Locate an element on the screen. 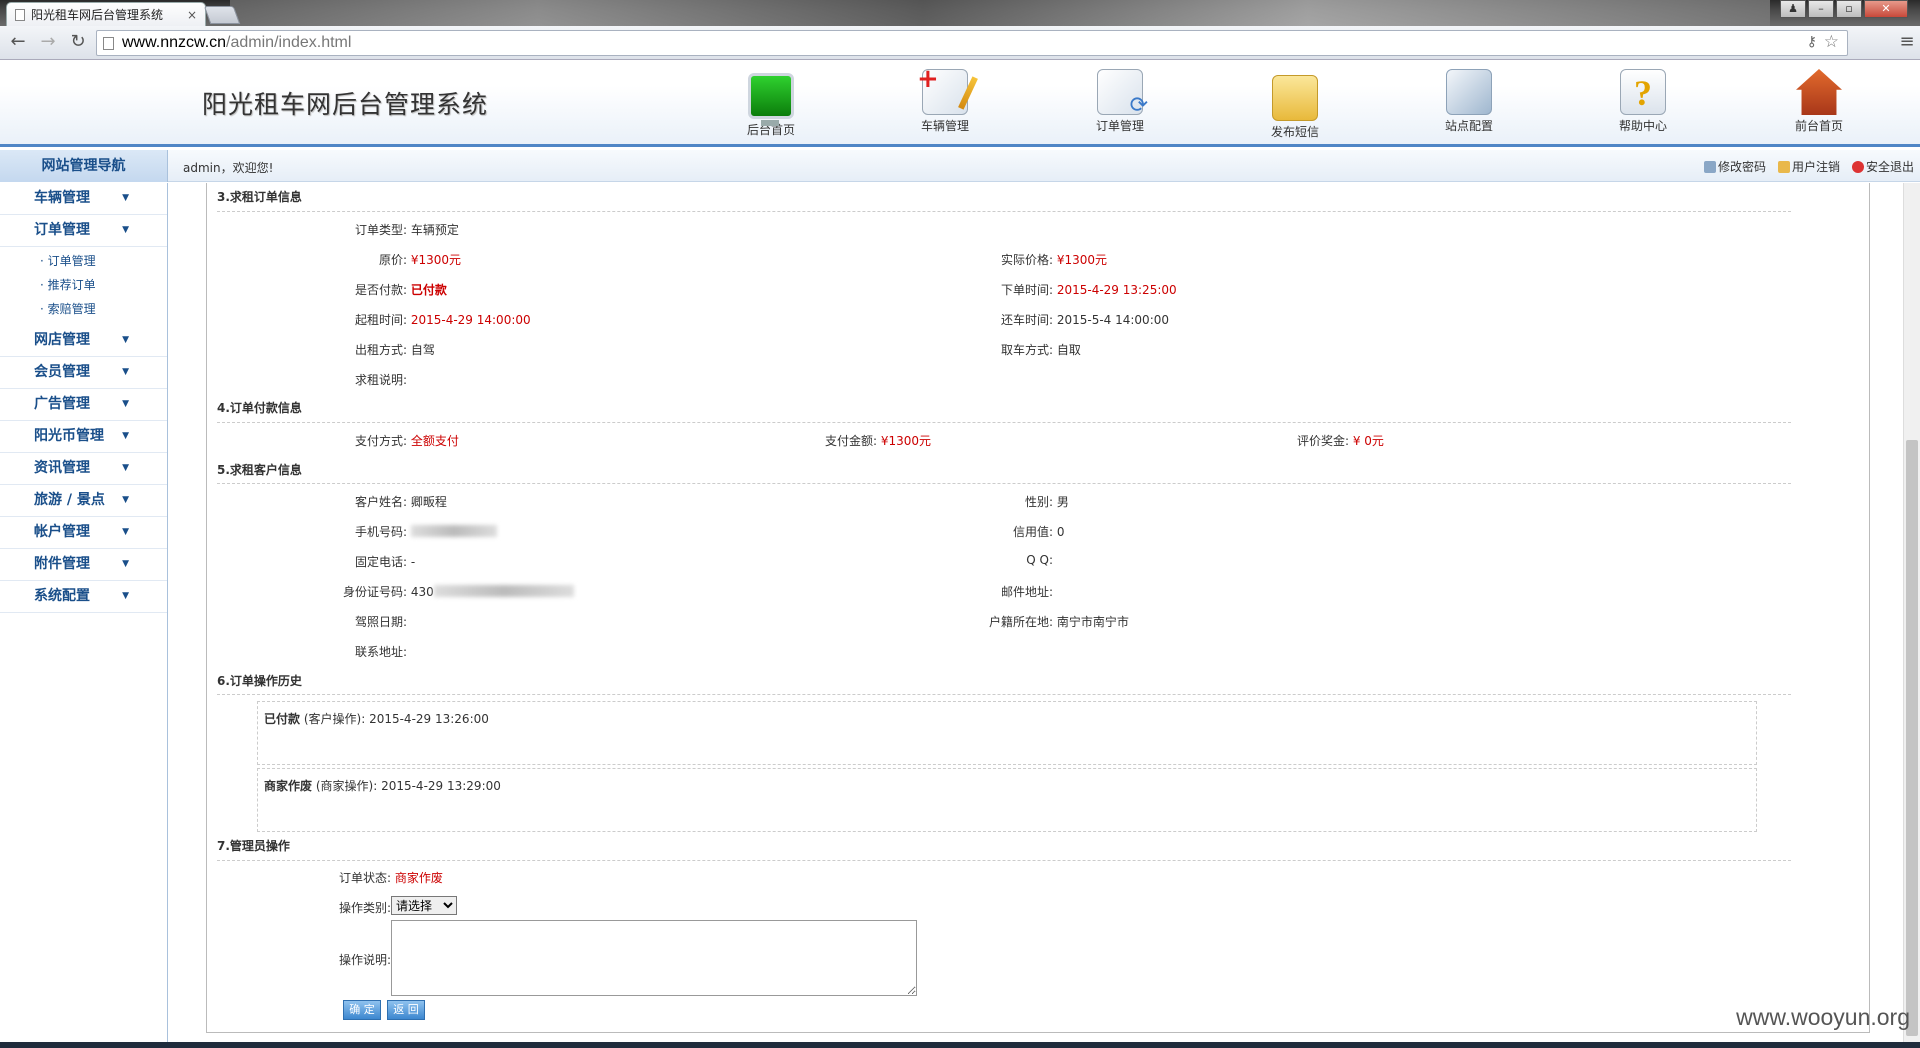  welcome-text: admin，欢迎您! is located at coordinates (228, 168).